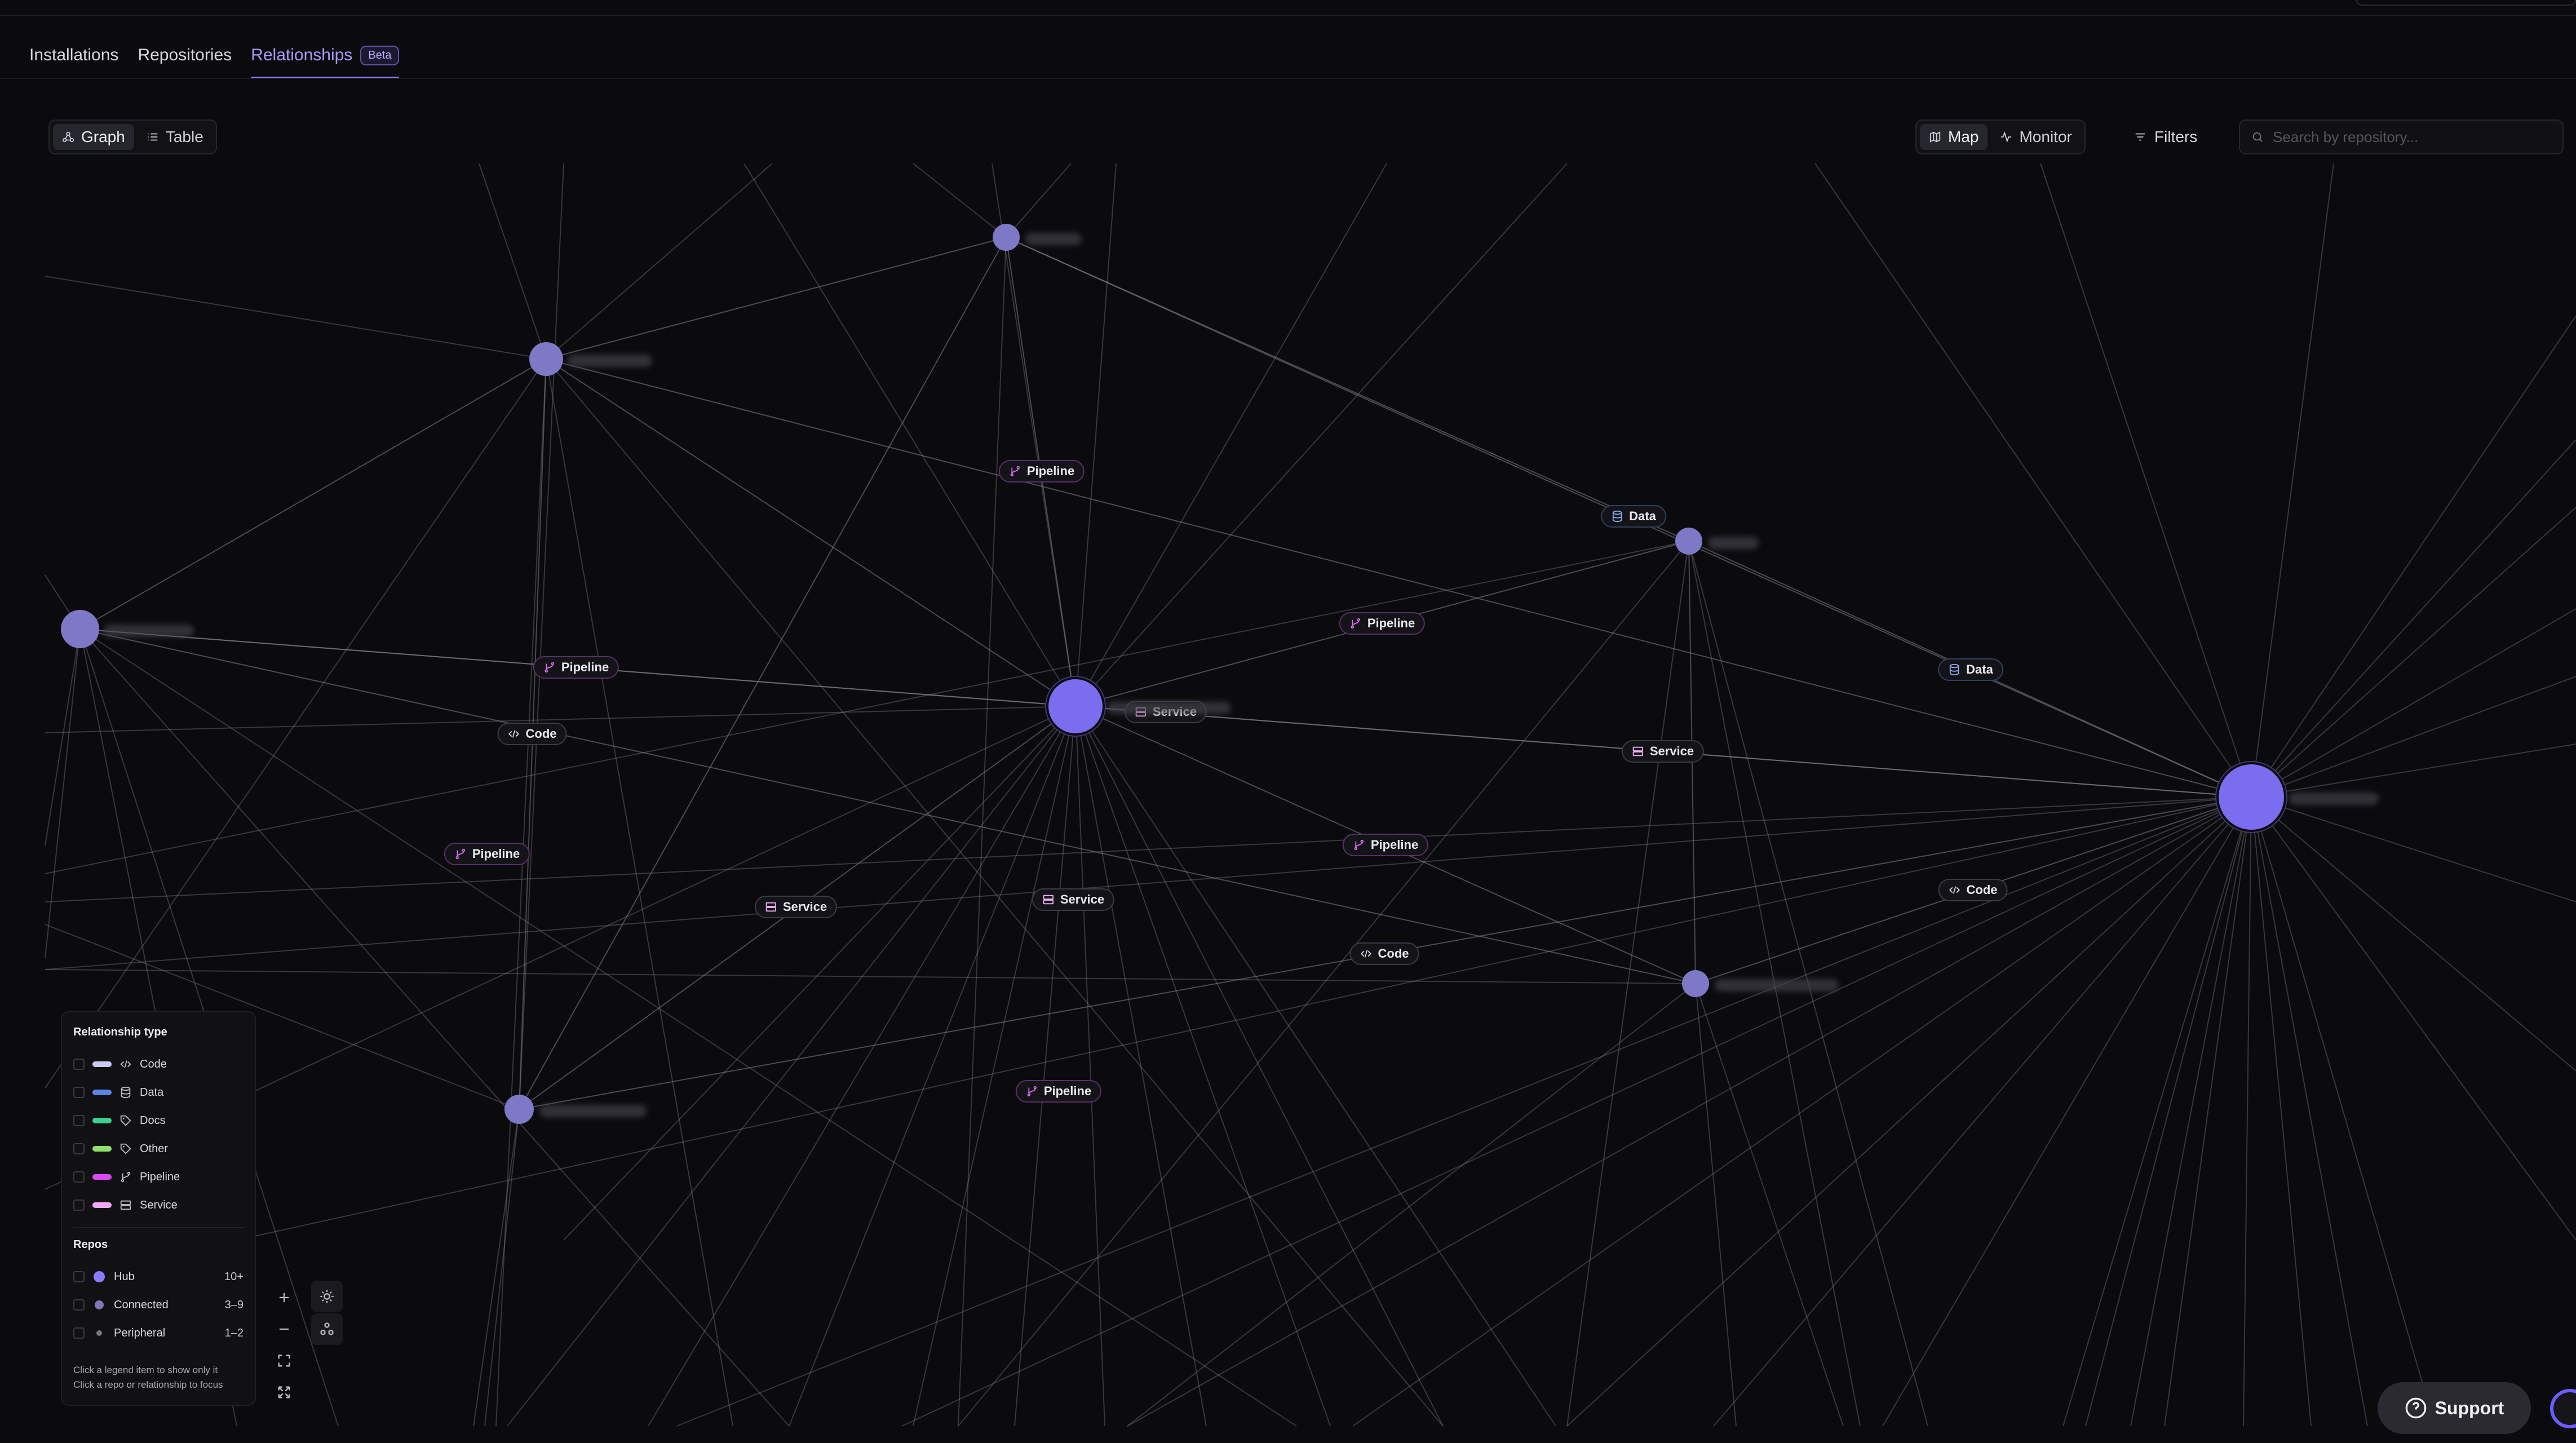  I want to click on legend-repo-peripheral: Peripheral 1–2, so click(158, 1333).